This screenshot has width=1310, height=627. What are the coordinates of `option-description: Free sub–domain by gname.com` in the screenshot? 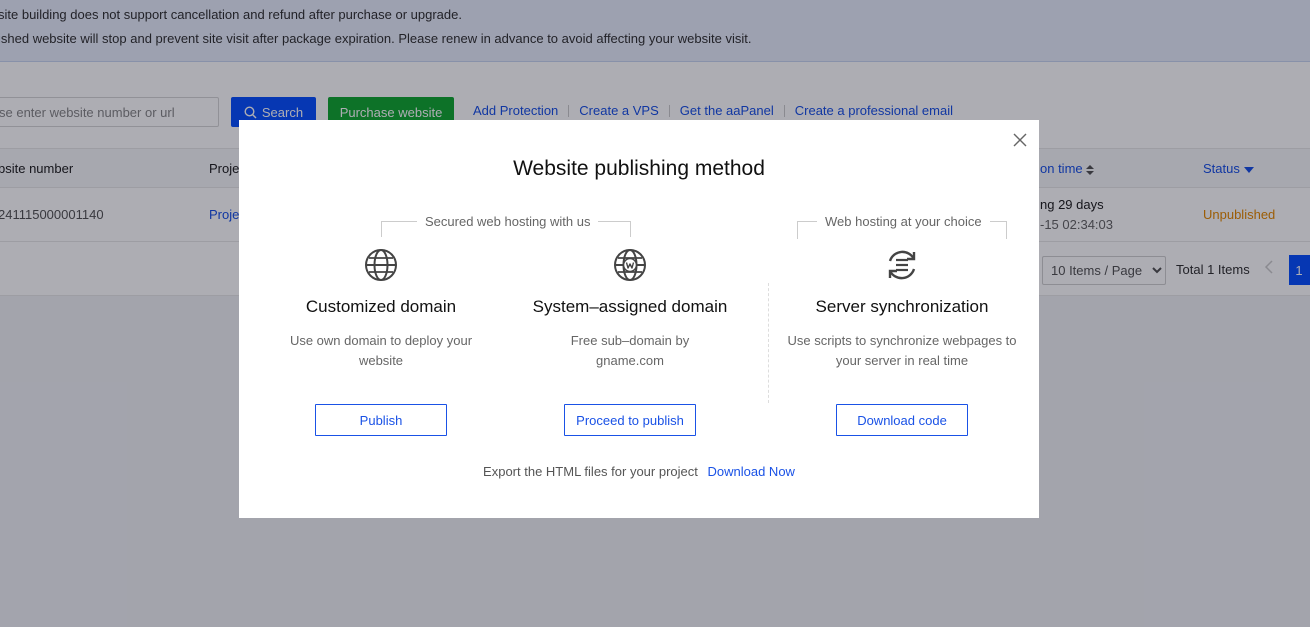 It's located at (630, 350).